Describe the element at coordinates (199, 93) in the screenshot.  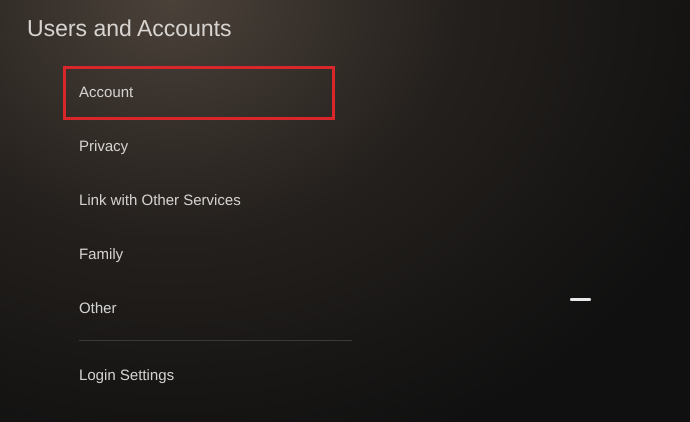
I see `menu-item: Account` at that location.